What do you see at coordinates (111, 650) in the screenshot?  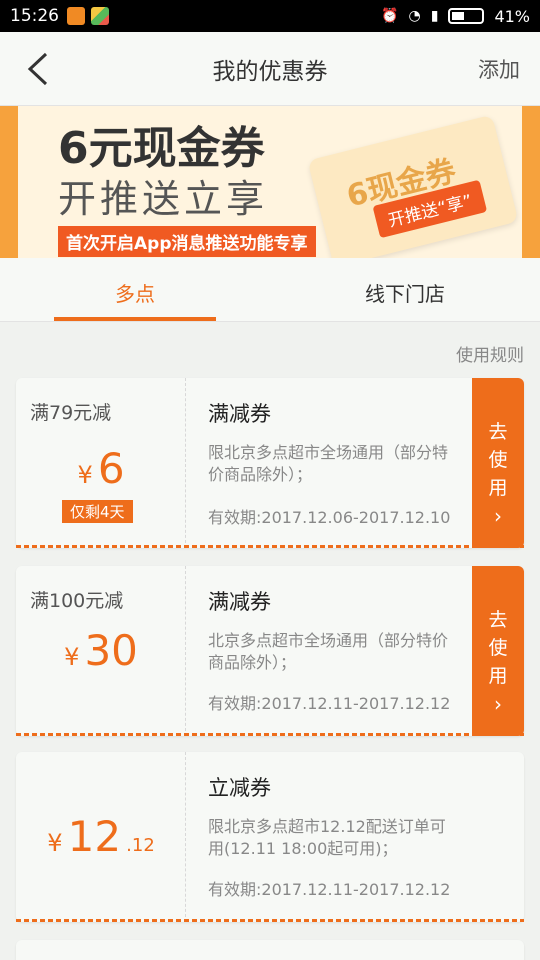 I see `amount-value: 30` at bounding box center [111, 650].